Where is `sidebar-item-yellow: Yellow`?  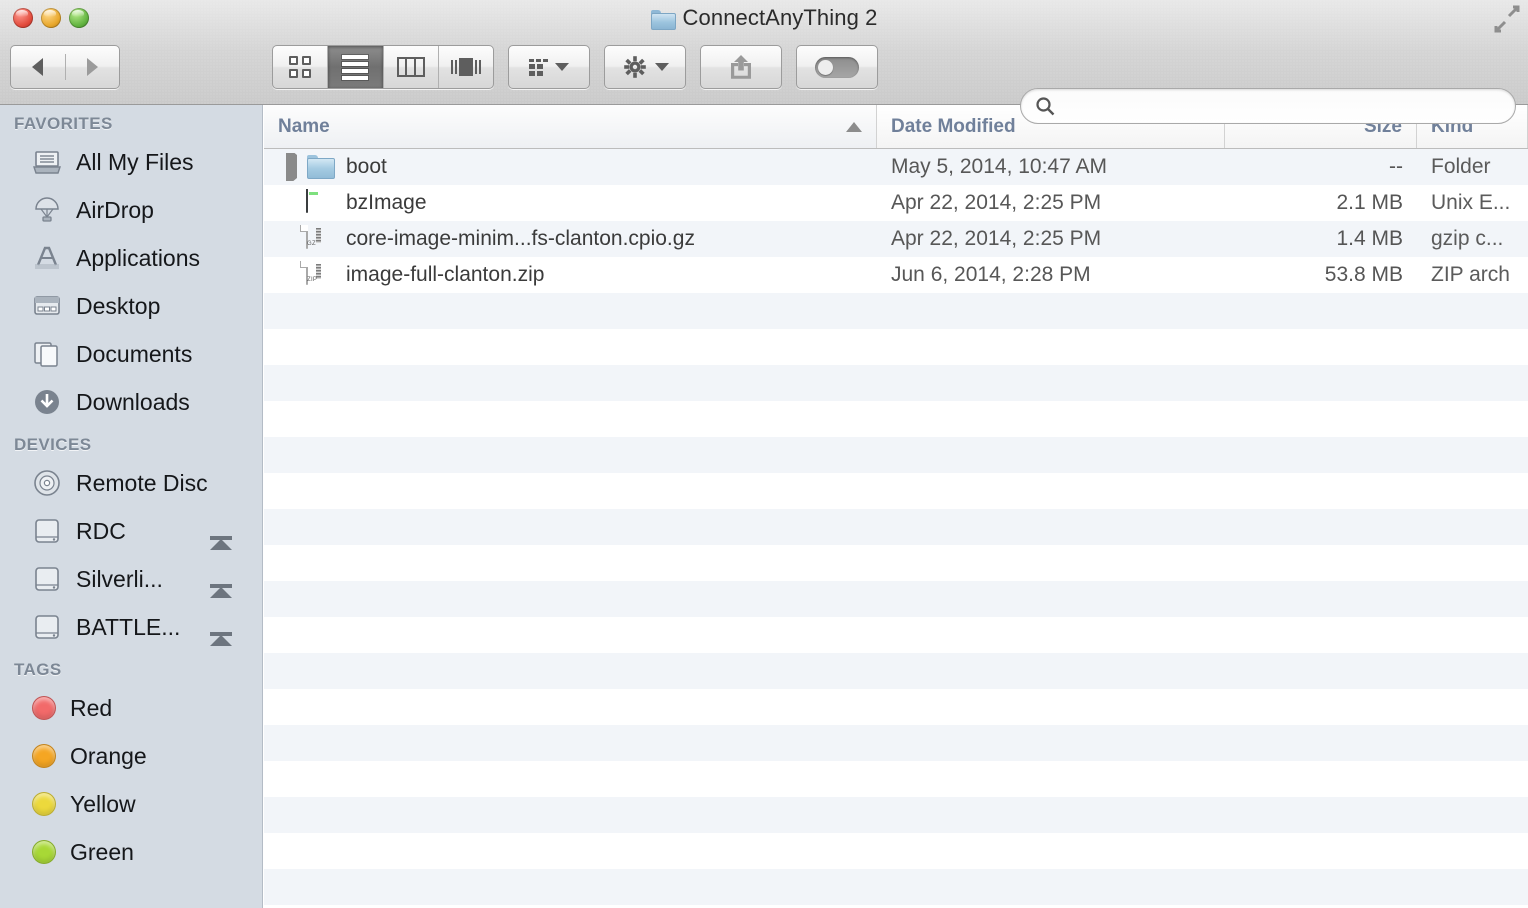
sidebar-item-yellow: Yellow is located at coordinates (131, 804).